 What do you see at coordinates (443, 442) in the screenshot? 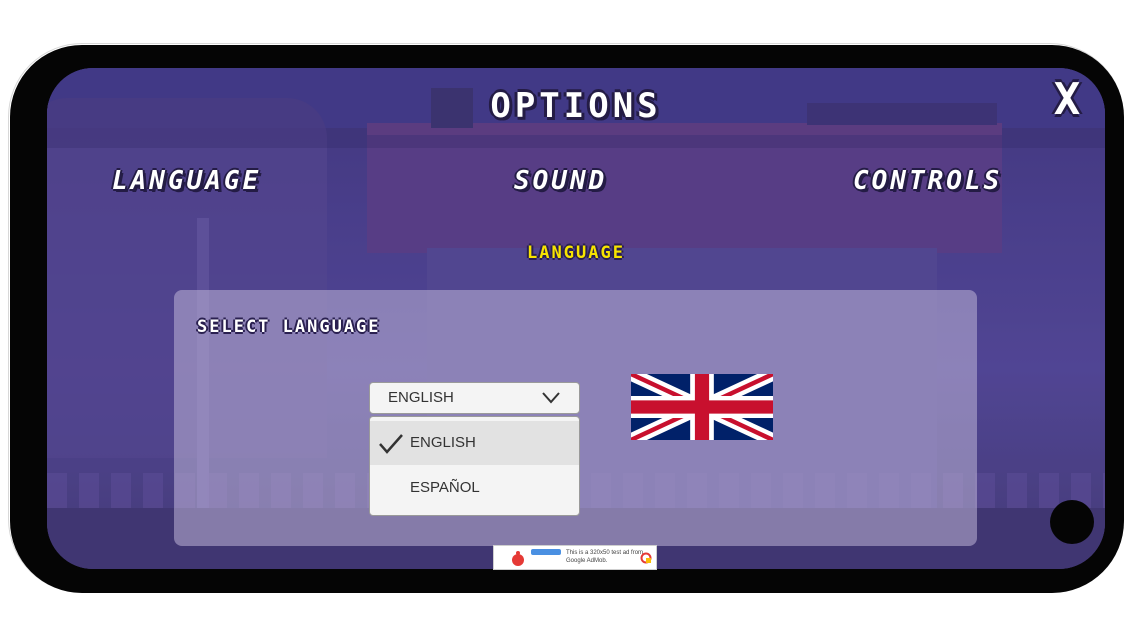
I see `option-label: ENGLISH` at bounding box center [443, 442].